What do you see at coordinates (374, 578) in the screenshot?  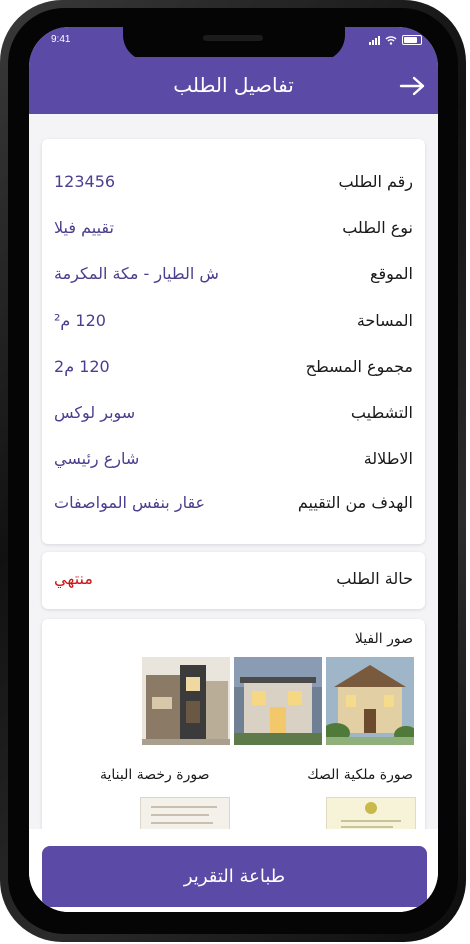 I see `status-label: حالة الطلب` at bounding box center [374, 578].